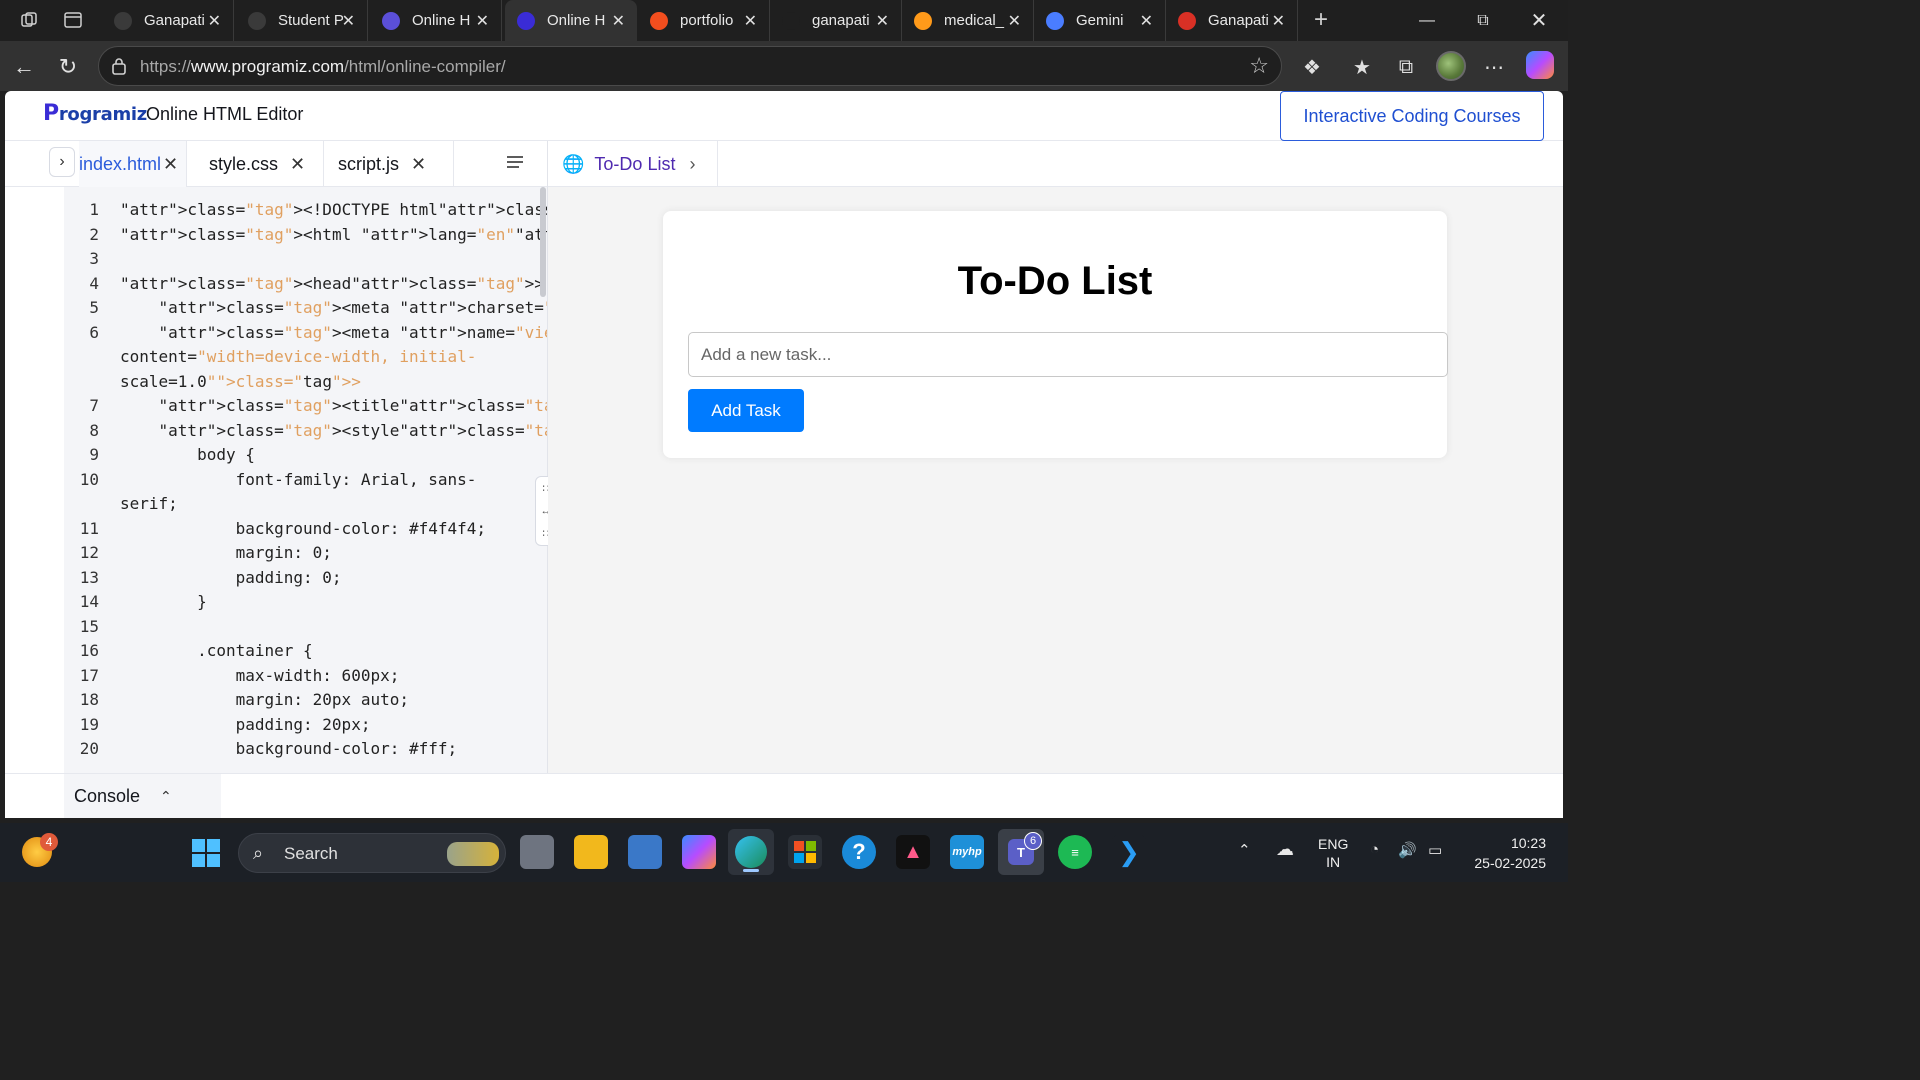 This screenshot has height=1080, width=1920. What do you see at coordinates (389, 164) in the screenshot?
I see `file-tab-script: script.js ✕` at bounding box center [389, 164].